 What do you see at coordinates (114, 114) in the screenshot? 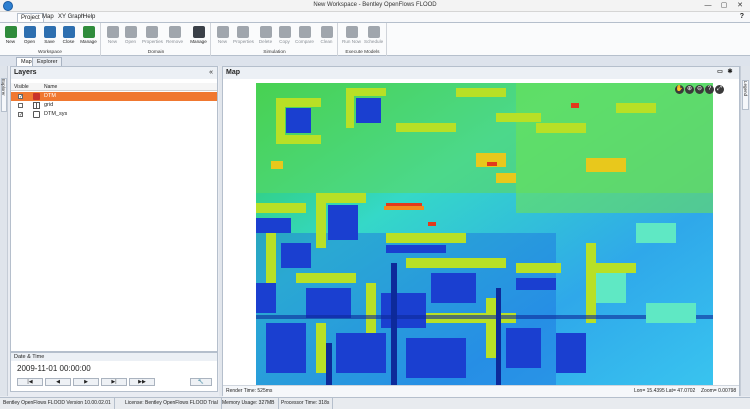
I see `layer-row-dtm-sys: ✓ DTM_sys` at bounding box center [114, 114].